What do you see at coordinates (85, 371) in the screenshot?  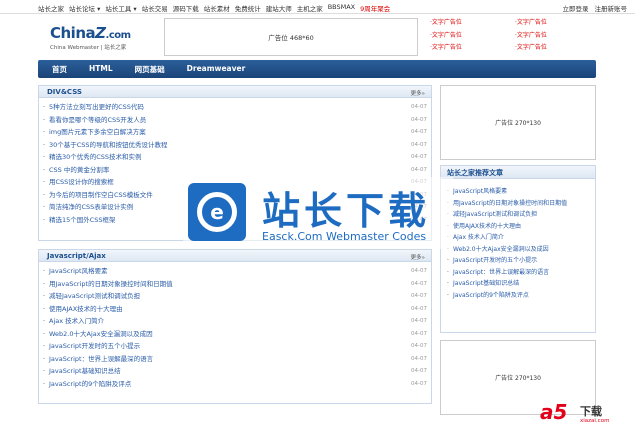 I see `article-link: JavaScript基础知识总结` at bounding box center [85, 371].